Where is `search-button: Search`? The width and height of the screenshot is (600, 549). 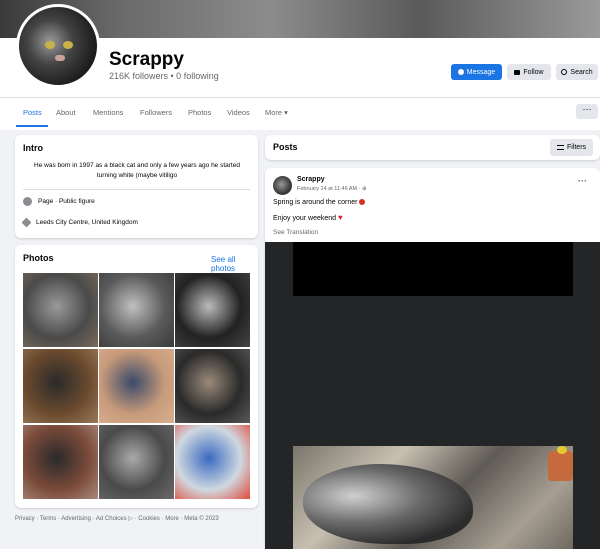
search-button: Search is located at coordinates (577, 72).